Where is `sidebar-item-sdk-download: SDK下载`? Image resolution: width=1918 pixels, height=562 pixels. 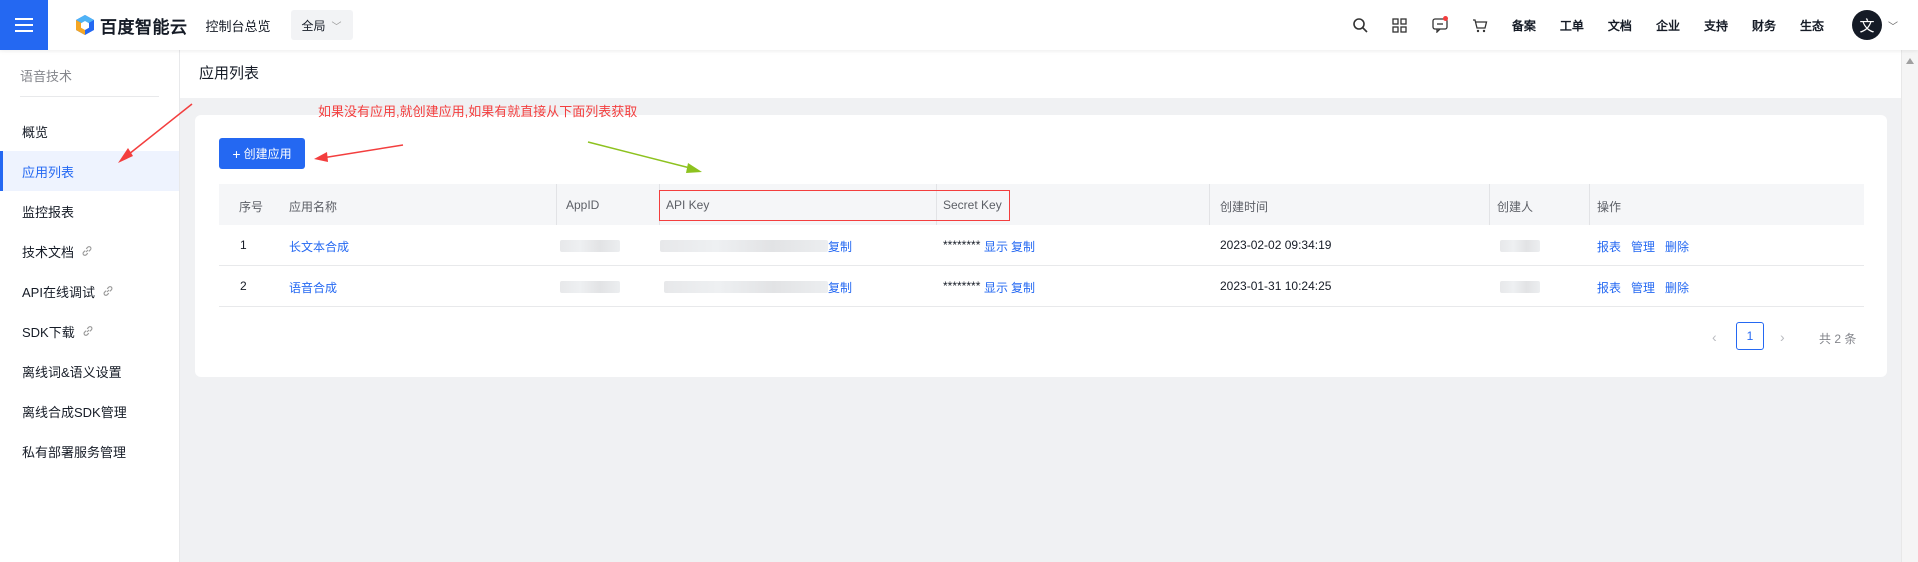 sidebar-item-sdk-download: SDK下载 is located at coordinates (89, 331).